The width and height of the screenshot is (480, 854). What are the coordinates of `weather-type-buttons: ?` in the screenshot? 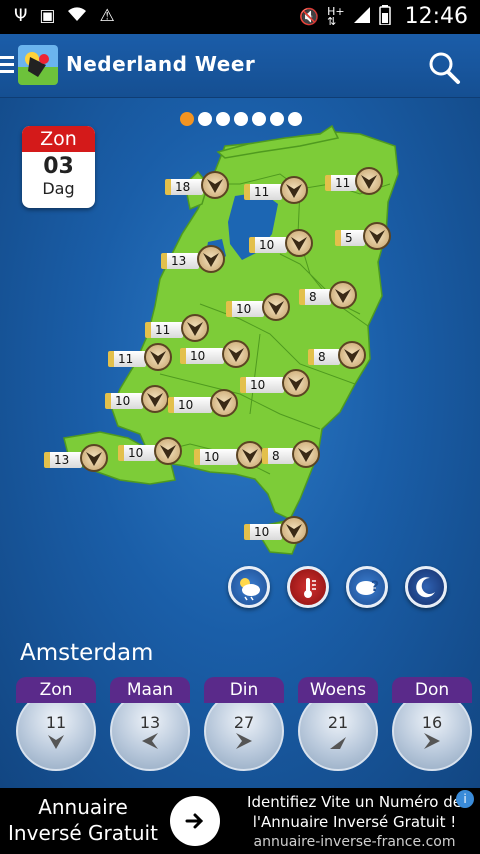 It's located at (337, 587).